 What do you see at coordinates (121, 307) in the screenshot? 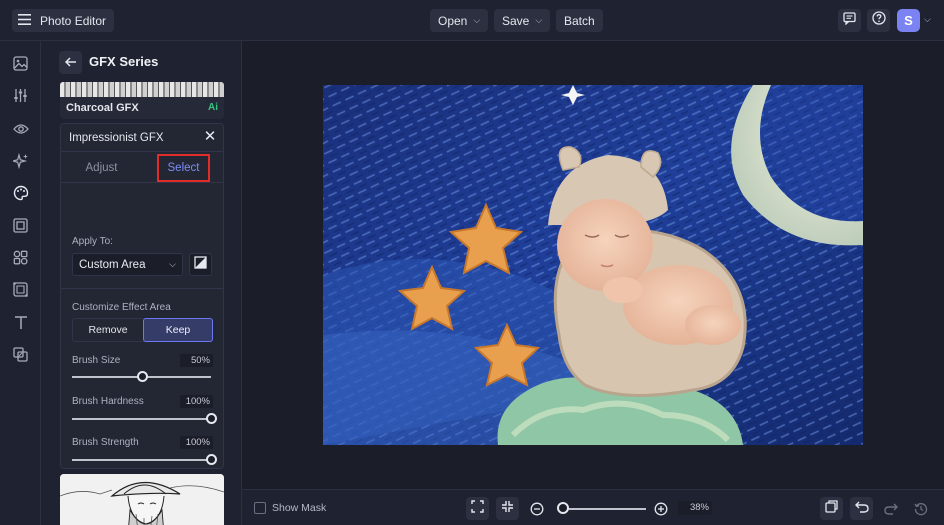
I see `customize-area-label: Customize Effect Area` at bounding box center [121, 307].